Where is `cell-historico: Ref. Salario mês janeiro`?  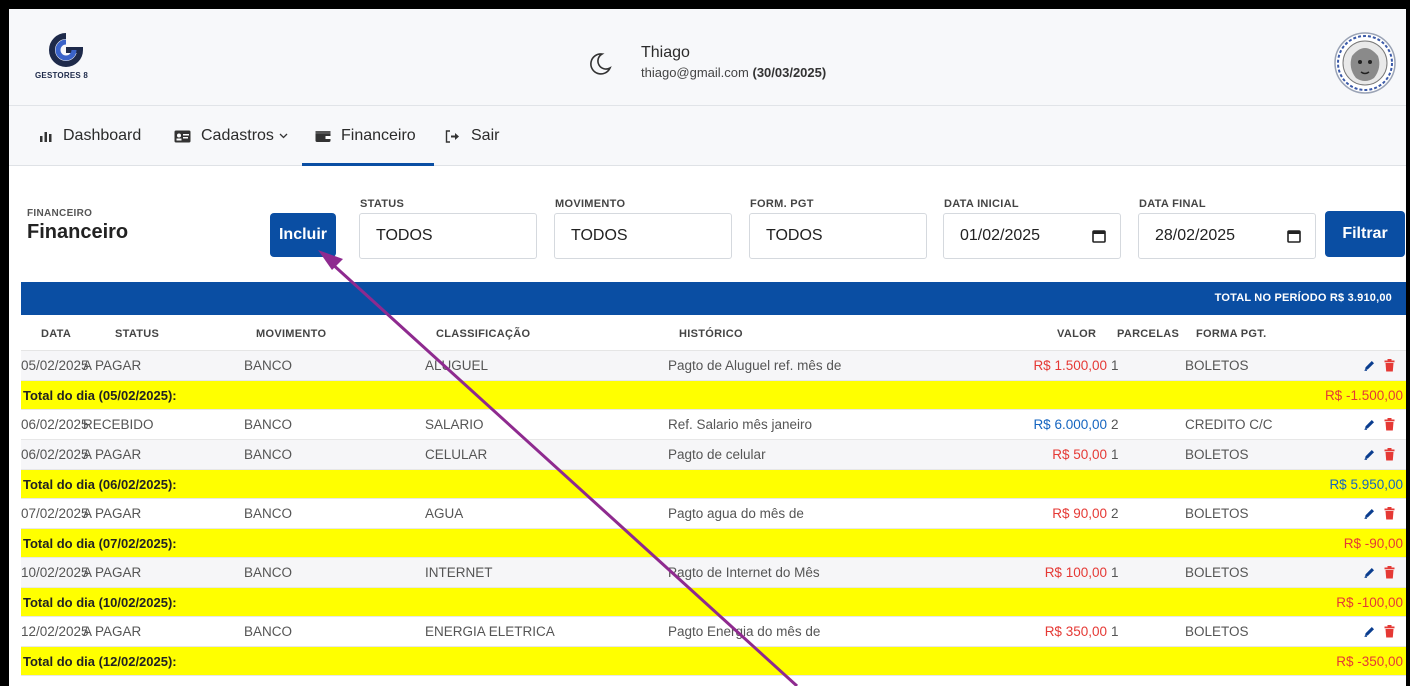 cell-historico: Ref. Salario mês janeiro is located at coordinates (740, 424).